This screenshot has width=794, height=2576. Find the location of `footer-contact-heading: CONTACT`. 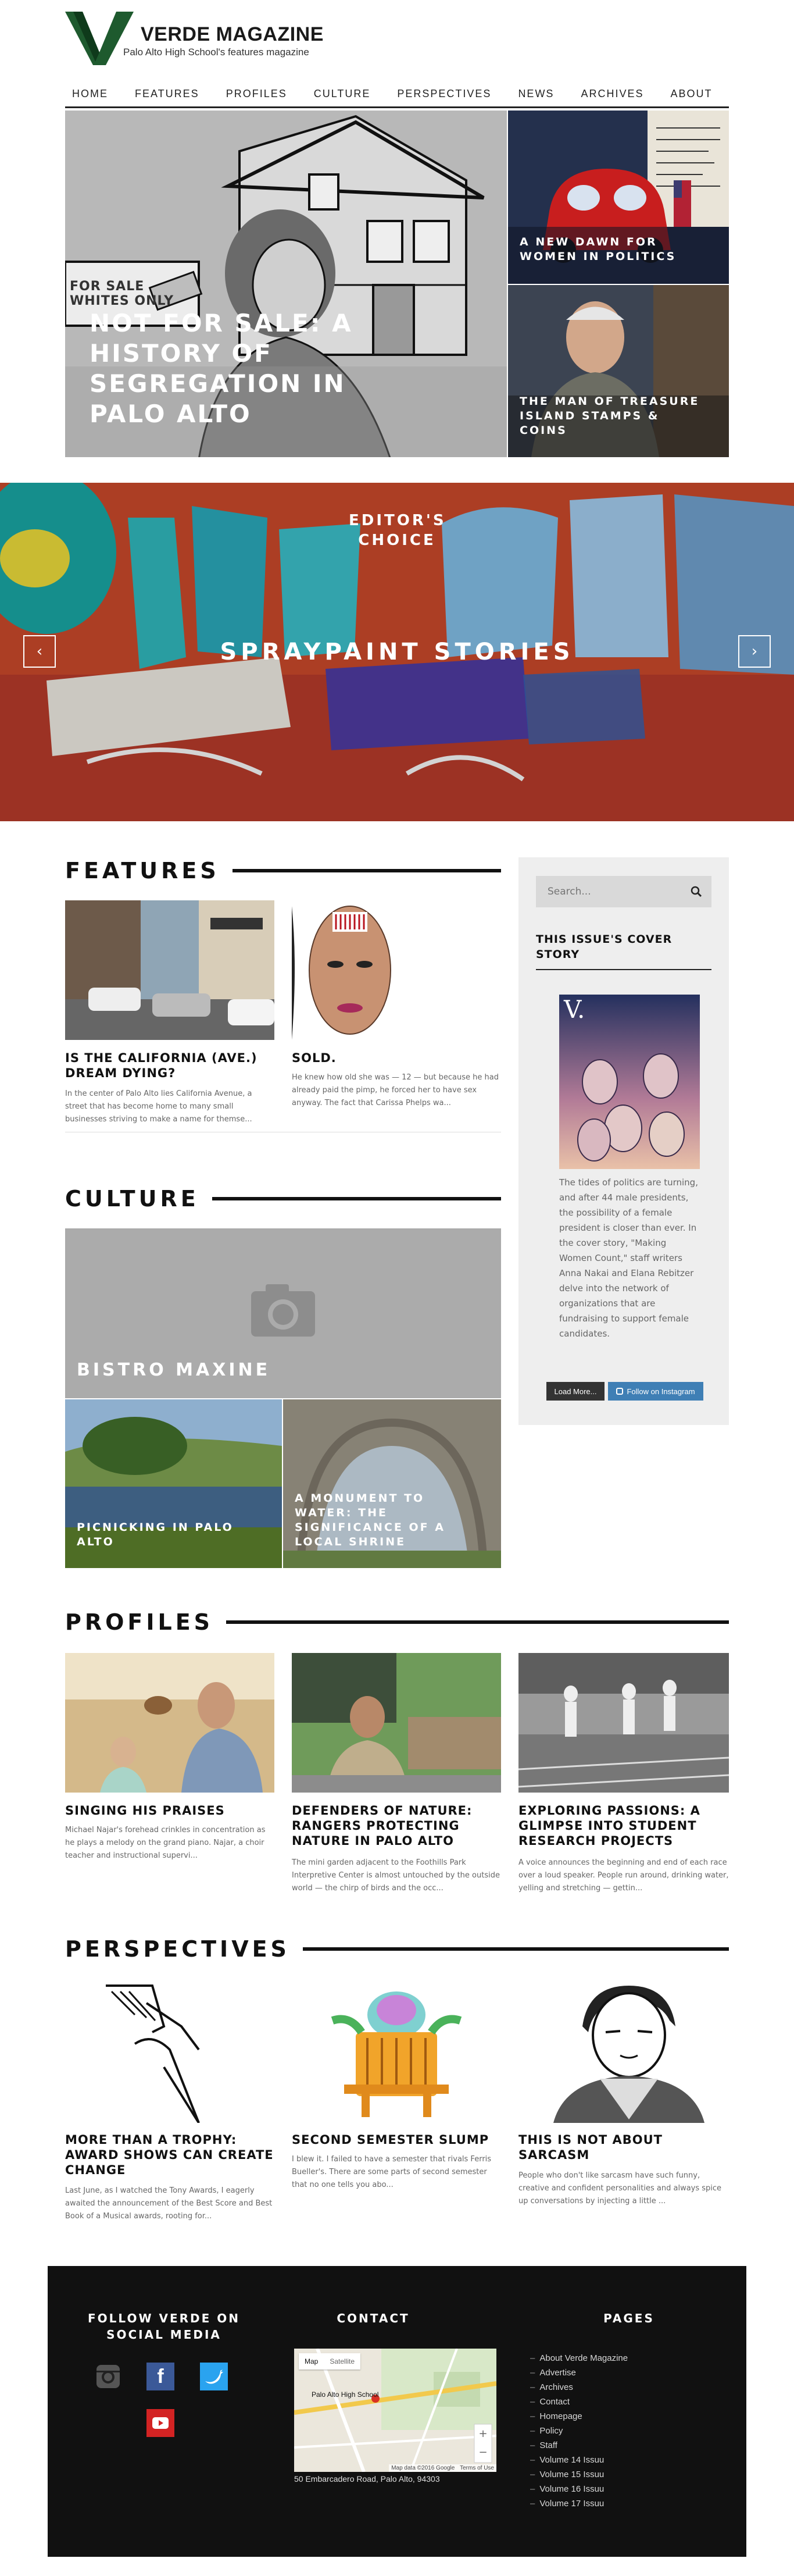

footer-contact-heading: CONTACT is located at coordinates (373, 2318).